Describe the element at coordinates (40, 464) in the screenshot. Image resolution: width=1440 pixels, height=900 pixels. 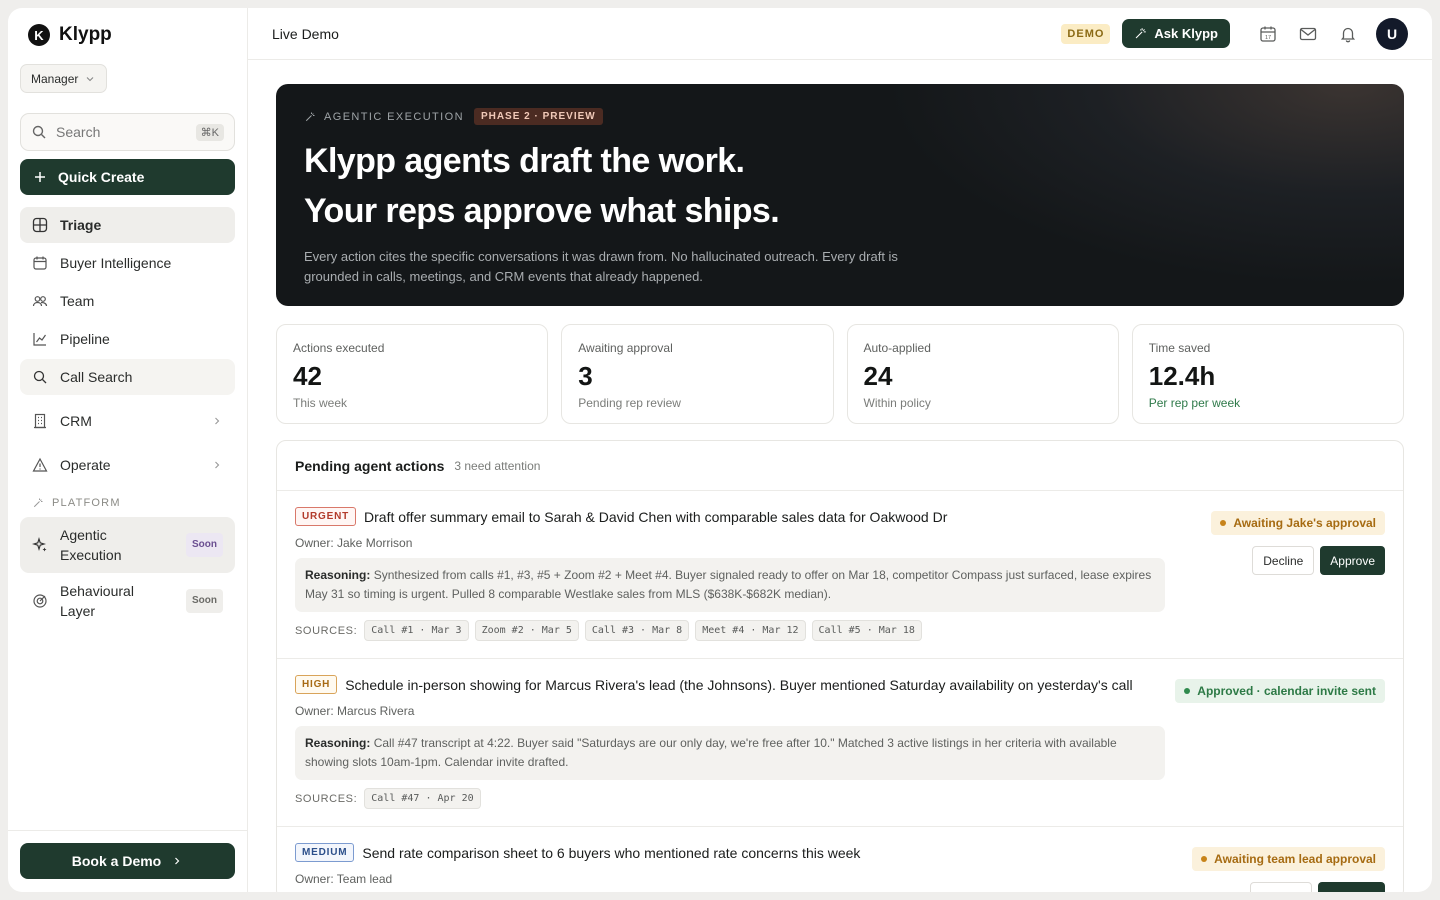
I see `warning-icon` at that location.